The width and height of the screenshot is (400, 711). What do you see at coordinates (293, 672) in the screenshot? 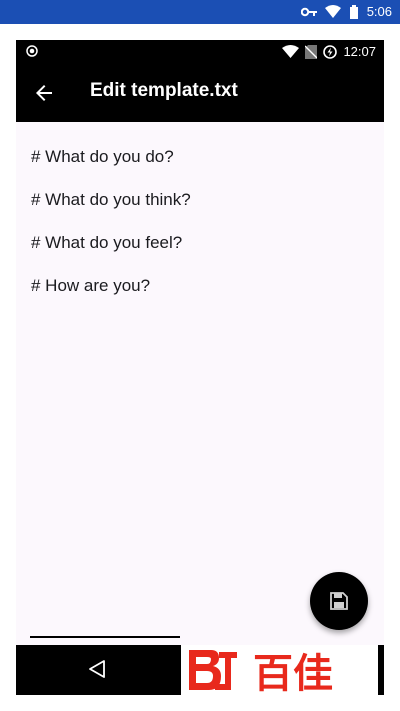
I see `svg-text: 百佳` at bounding box center [293, 672].